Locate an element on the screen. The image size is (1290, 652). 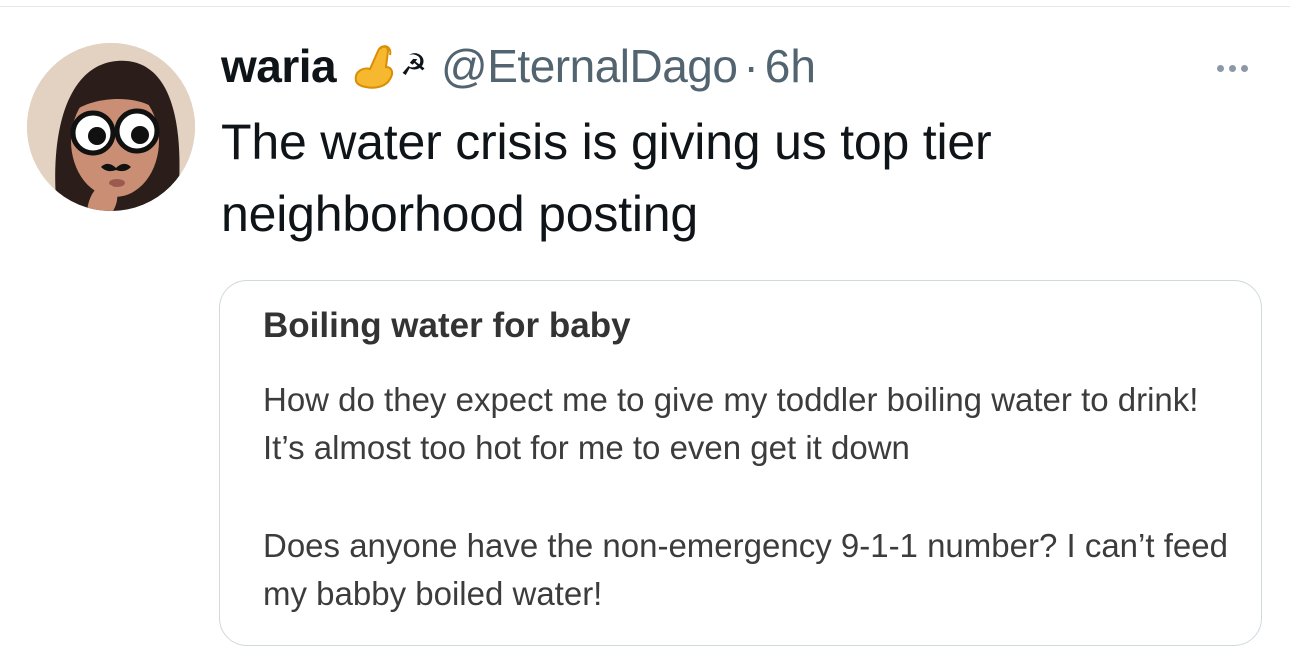
avatar-image is located at coordinates (111, 127).